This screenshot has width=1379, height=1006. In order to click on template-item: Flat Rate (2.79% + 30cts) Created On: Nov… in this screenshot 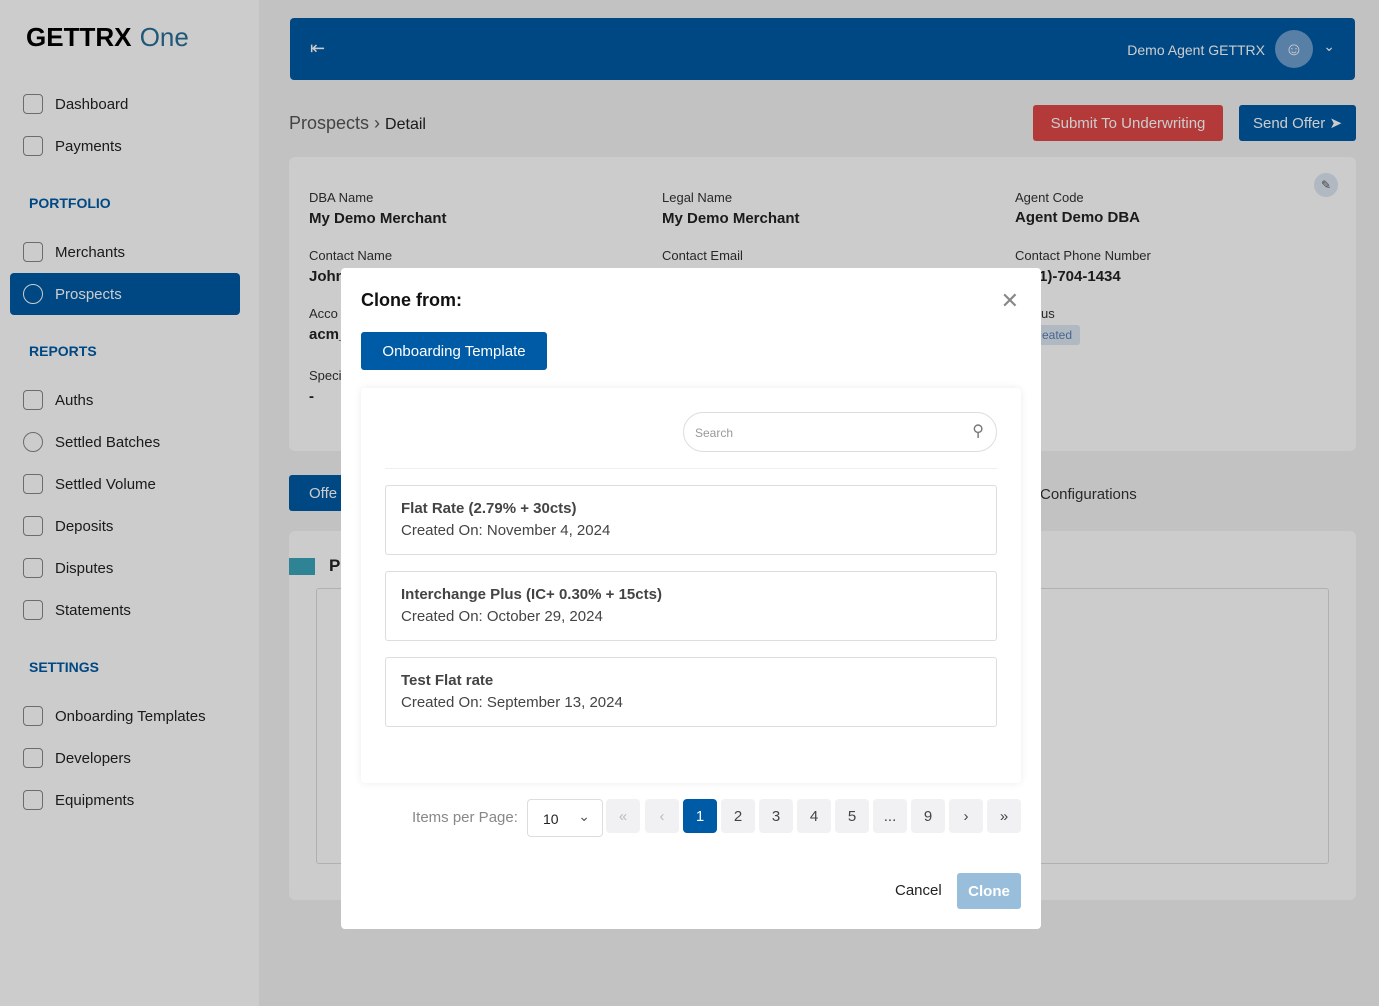, I will do `click(691, 520)`.